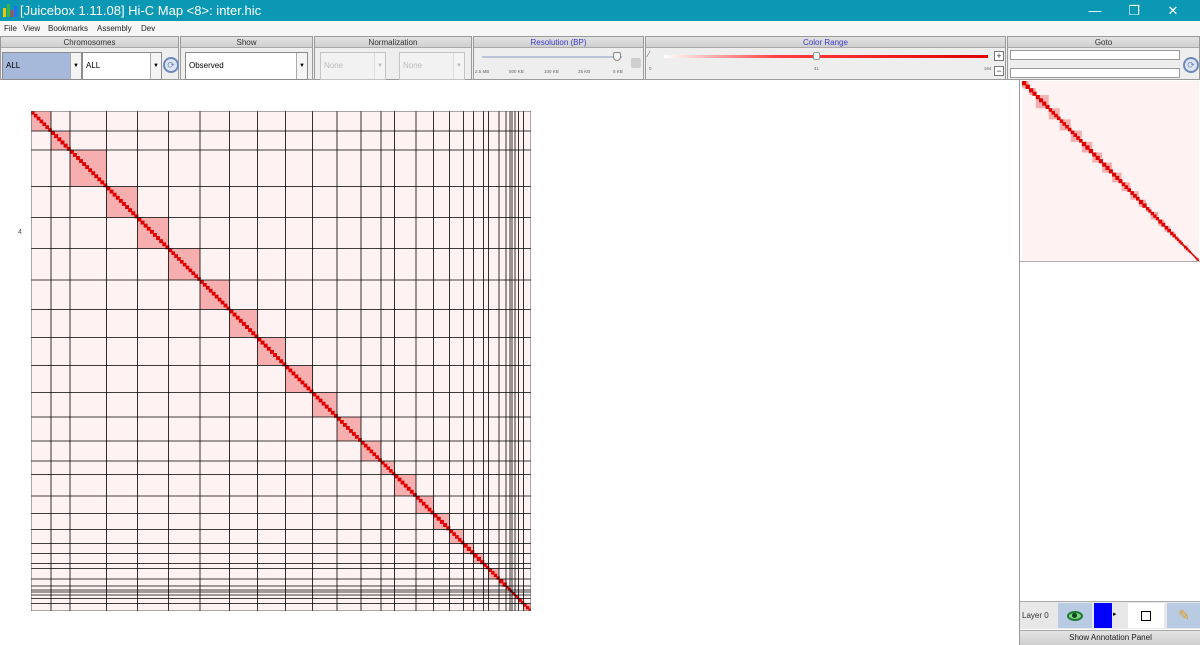  Describe the element at coordinates (393, 58) in the screenshot. I see `normalization-panel: Normalization None ▼ None ▼` at that location.